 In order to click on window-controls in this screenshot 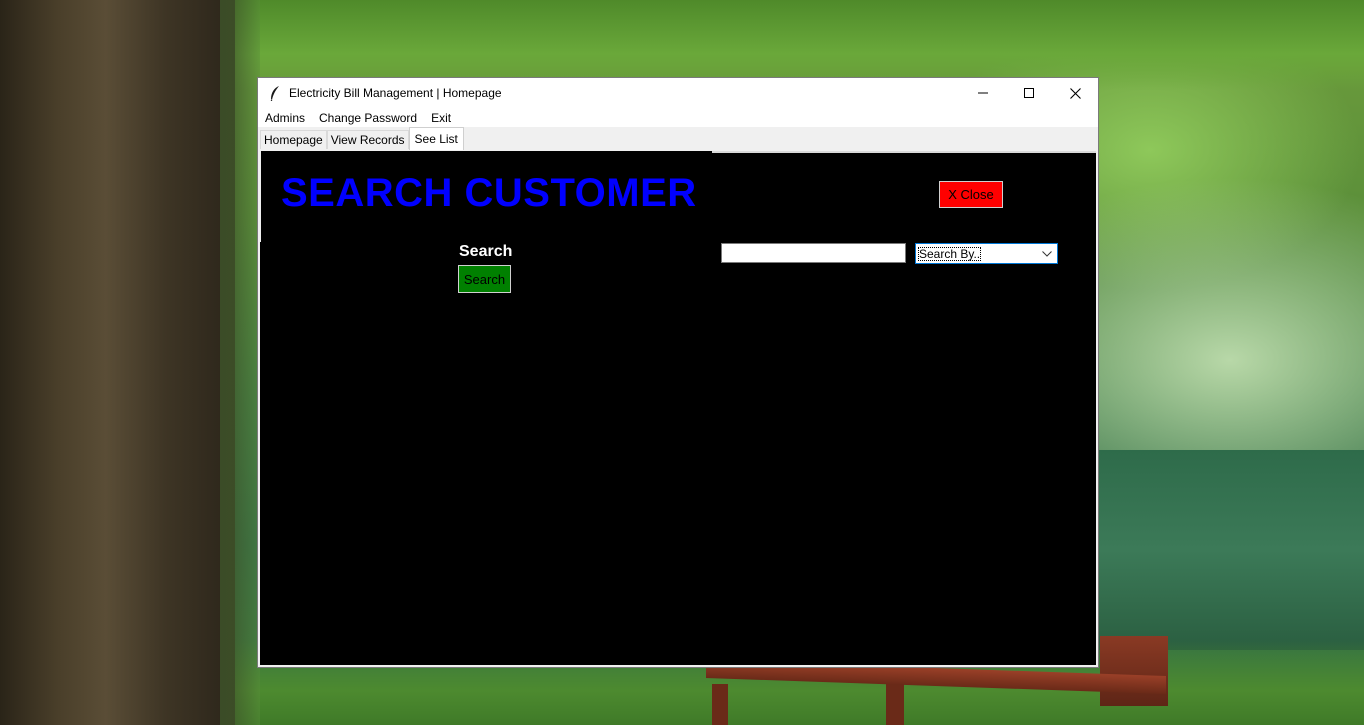, I will do `click(1029, 93)`.